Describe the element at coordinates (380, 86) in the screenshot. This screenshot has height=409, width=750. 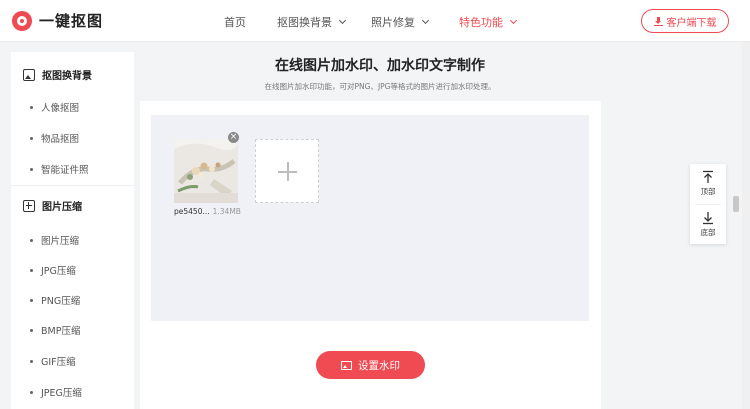
I see `page-subtitle: 在线图片加水印功能，可对PNG、JPG等格式的图片进行加水印处理。` at that location.